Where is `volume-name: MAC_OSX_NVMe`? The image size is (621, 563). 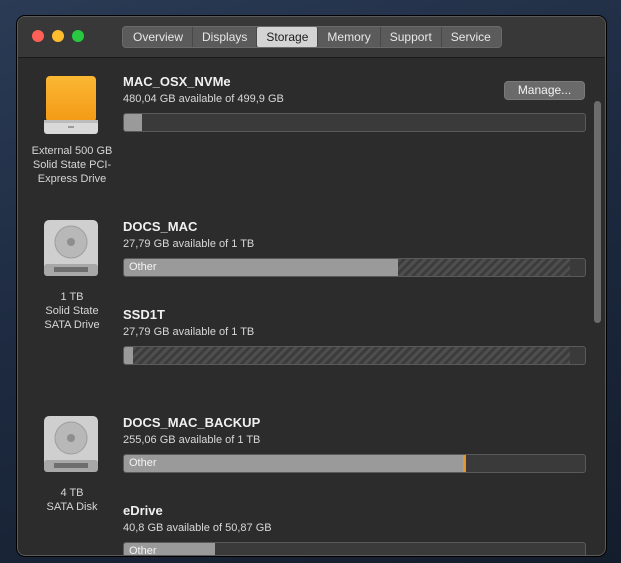
volume-name: MAC_OSX_NVMe is located at coordinates (177, 81).